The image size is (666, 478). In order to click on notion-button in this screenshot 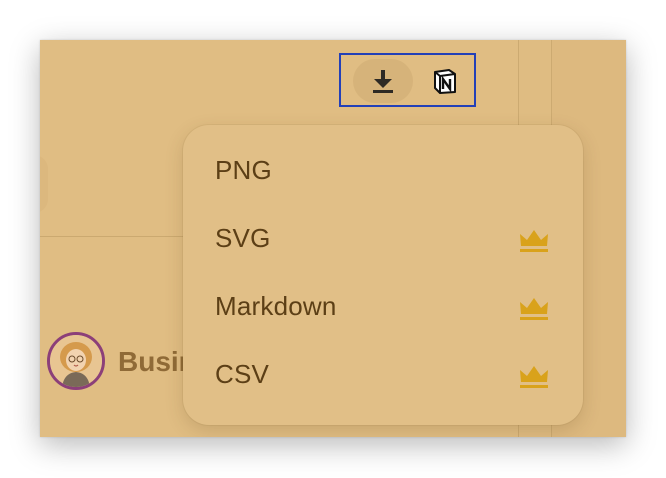, I will do `click(445, 81)`.